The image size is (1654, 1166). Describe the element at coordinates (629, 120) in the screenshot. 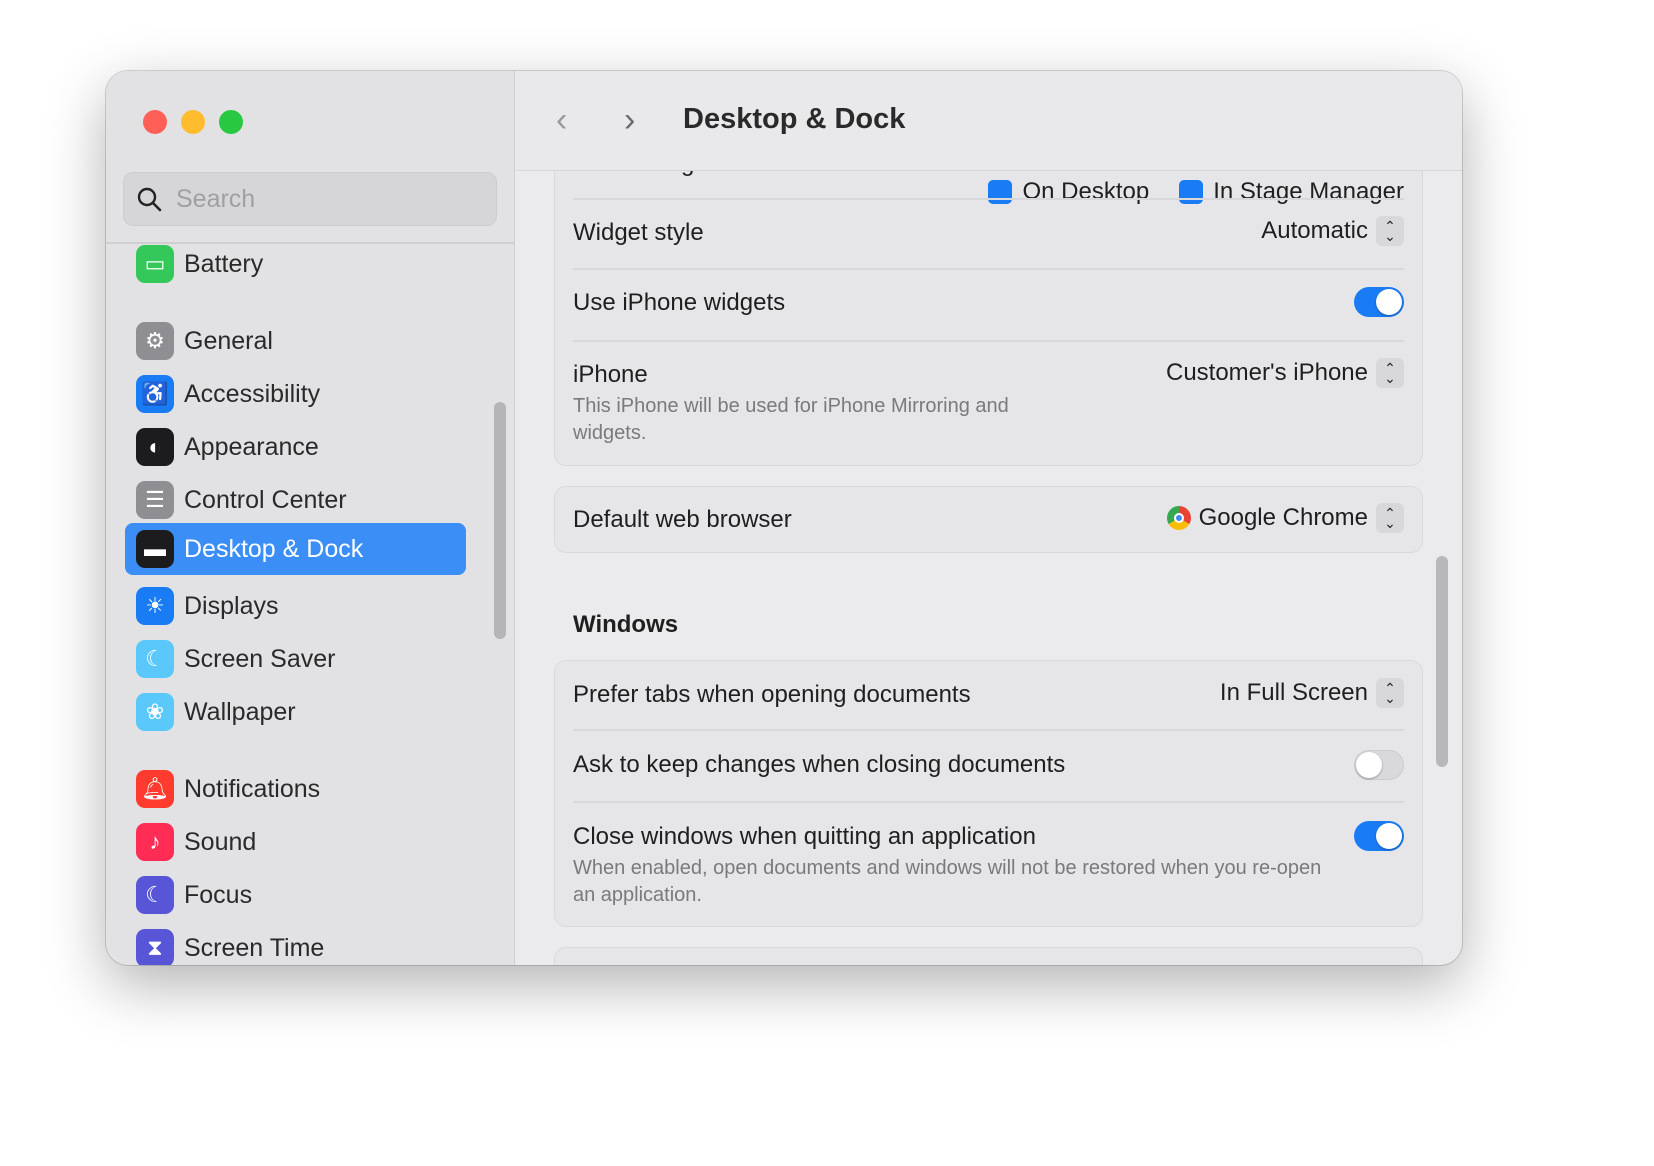

I see `forward-button: ›` at that location.